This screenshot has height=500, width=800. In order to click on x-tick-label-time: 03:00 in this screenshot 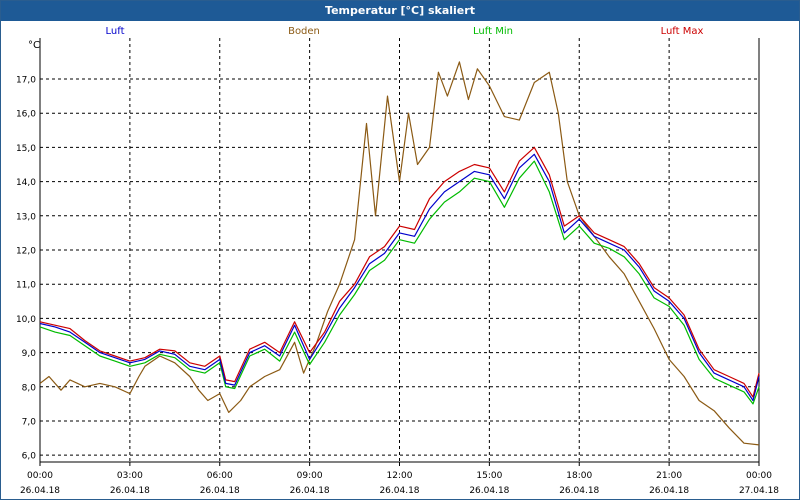, I will do `click(130, 476)`.